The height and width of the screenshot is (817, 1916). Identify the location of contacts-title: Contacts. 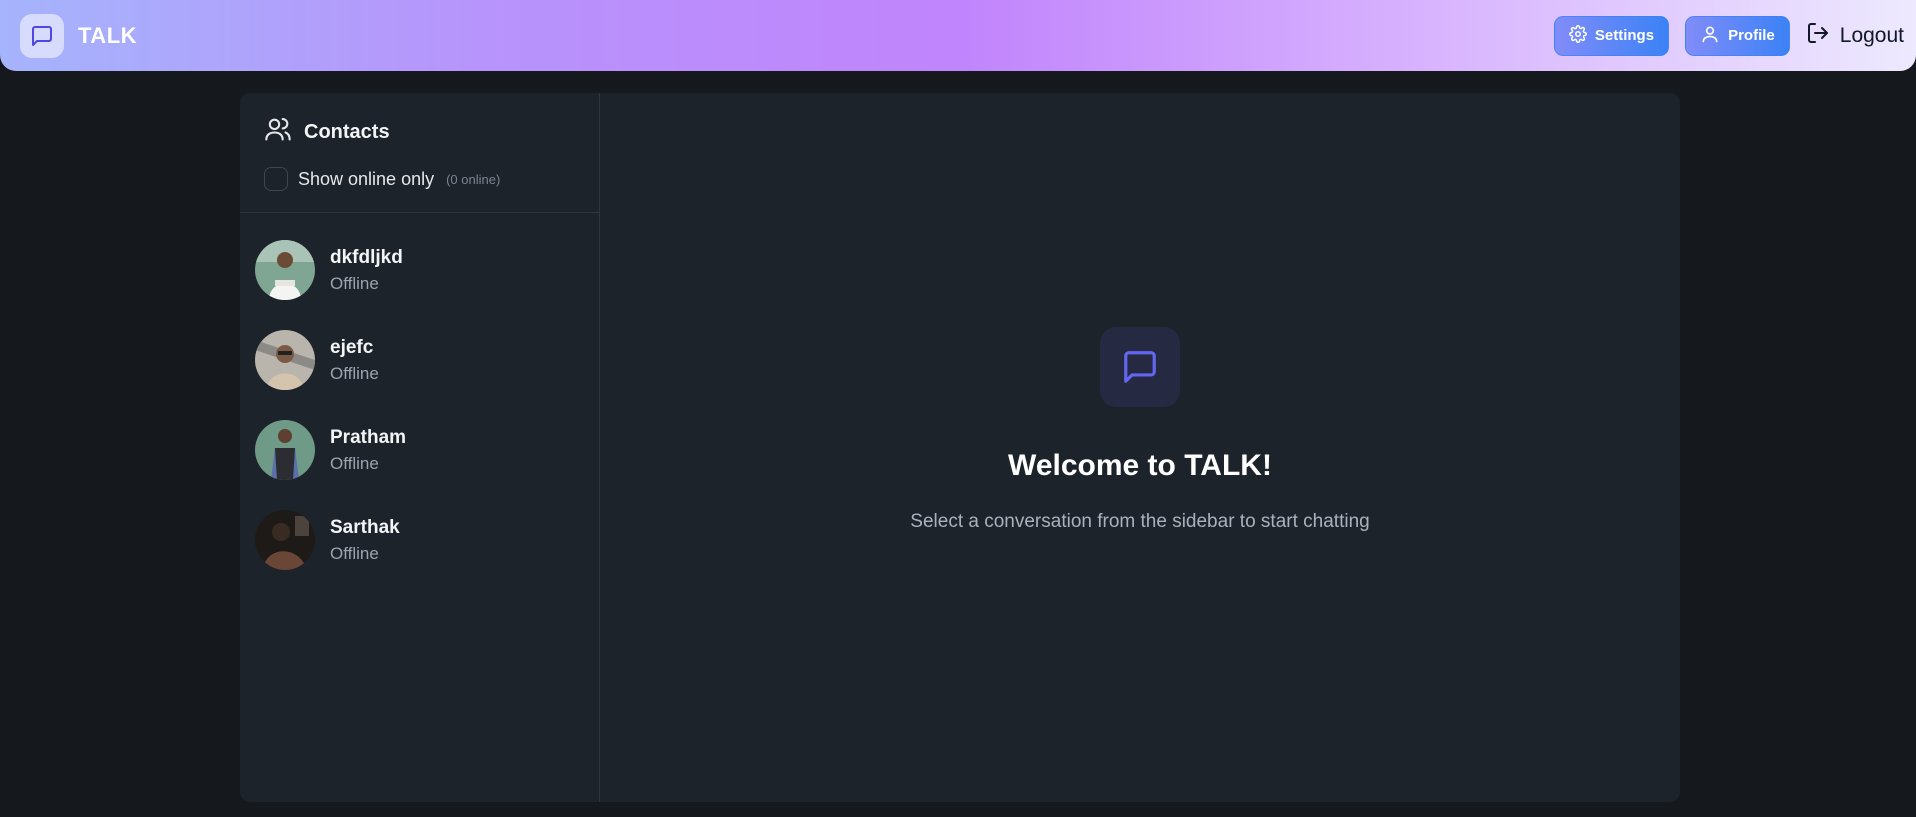
(347, 131).